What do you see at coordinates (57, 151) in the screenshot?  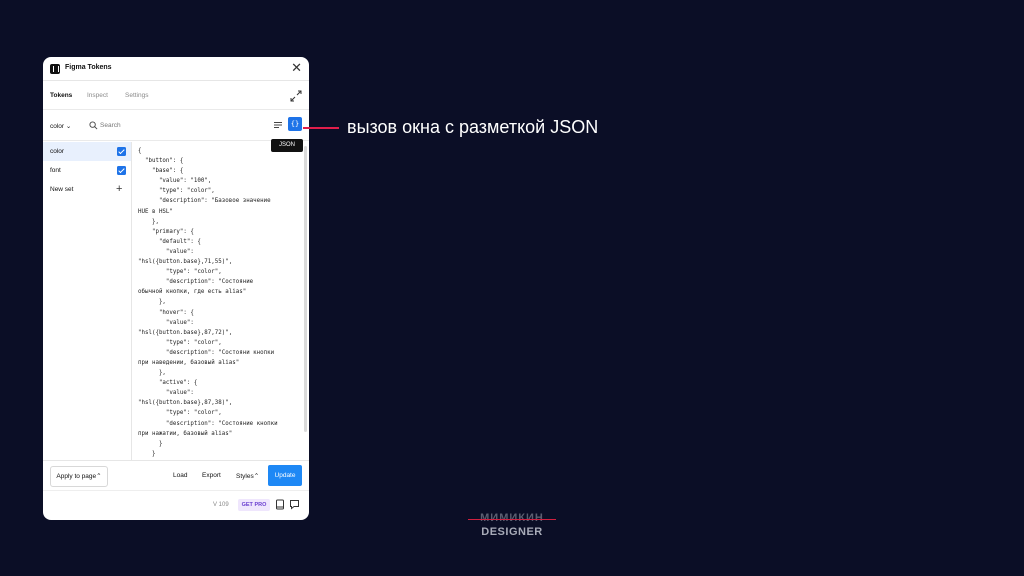 I see `set-label: color` at bounding box center [57, 151].